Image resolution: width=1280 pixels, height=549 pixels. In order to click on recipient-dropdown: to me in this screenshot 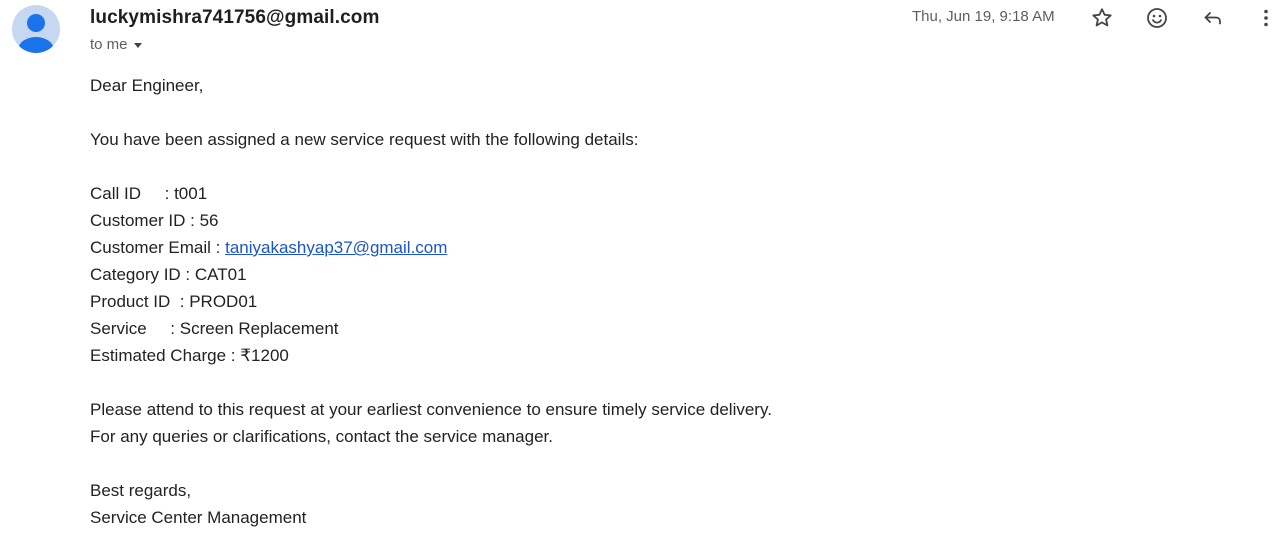, I will do `click(116, 44)`.